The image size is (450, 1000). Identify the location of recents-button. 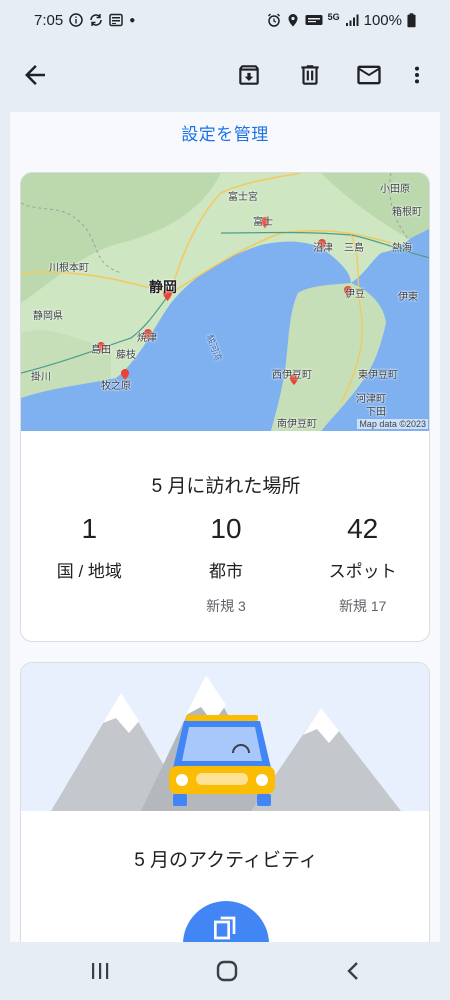
(100, 971).